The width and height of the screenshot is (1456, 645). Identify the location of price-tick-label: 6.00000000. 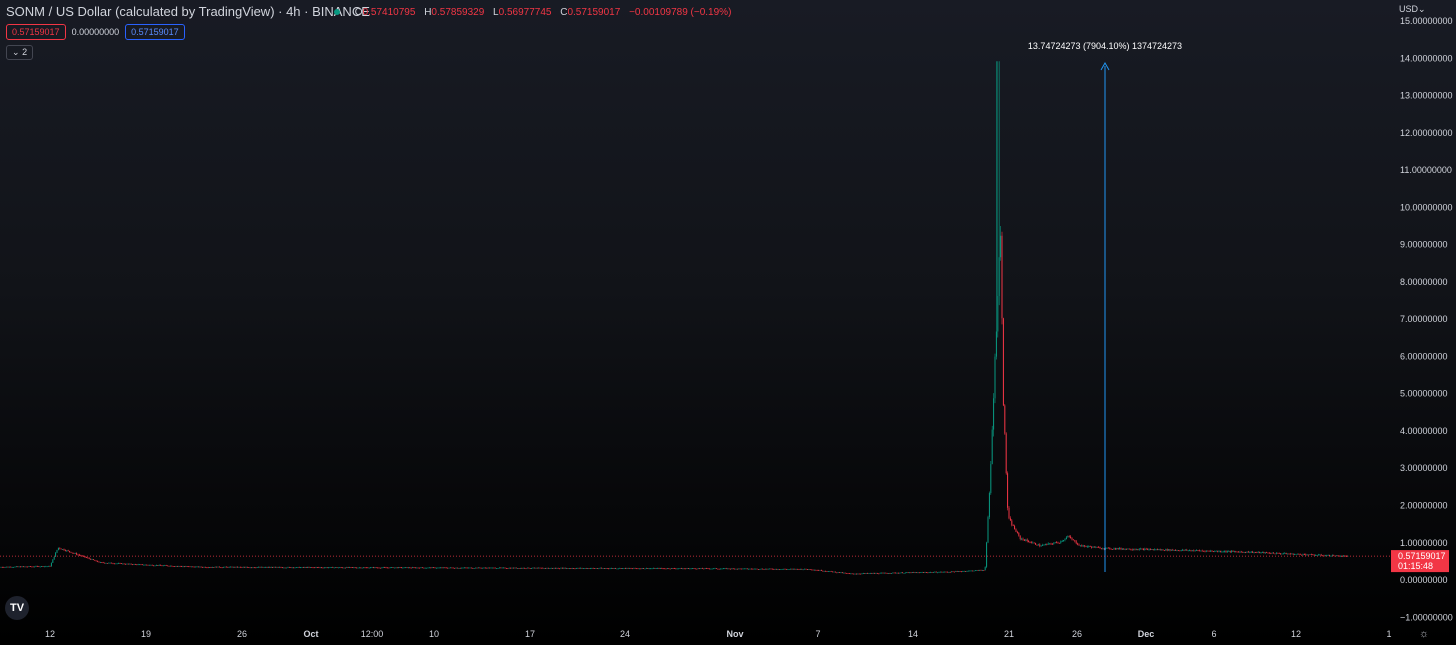
(1424, 356).